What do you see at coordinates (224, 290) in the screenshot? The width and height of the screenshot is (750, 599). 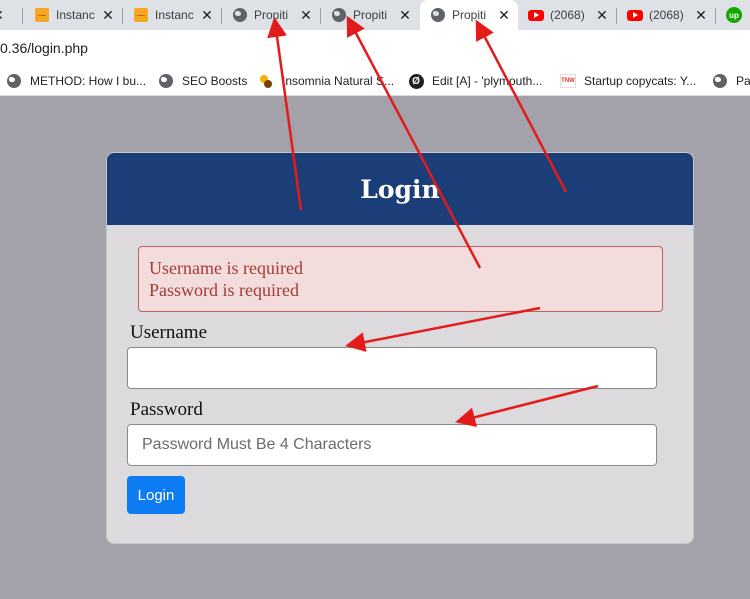 I see `error-password-required: Password is required` at bounding box center [224, 290].